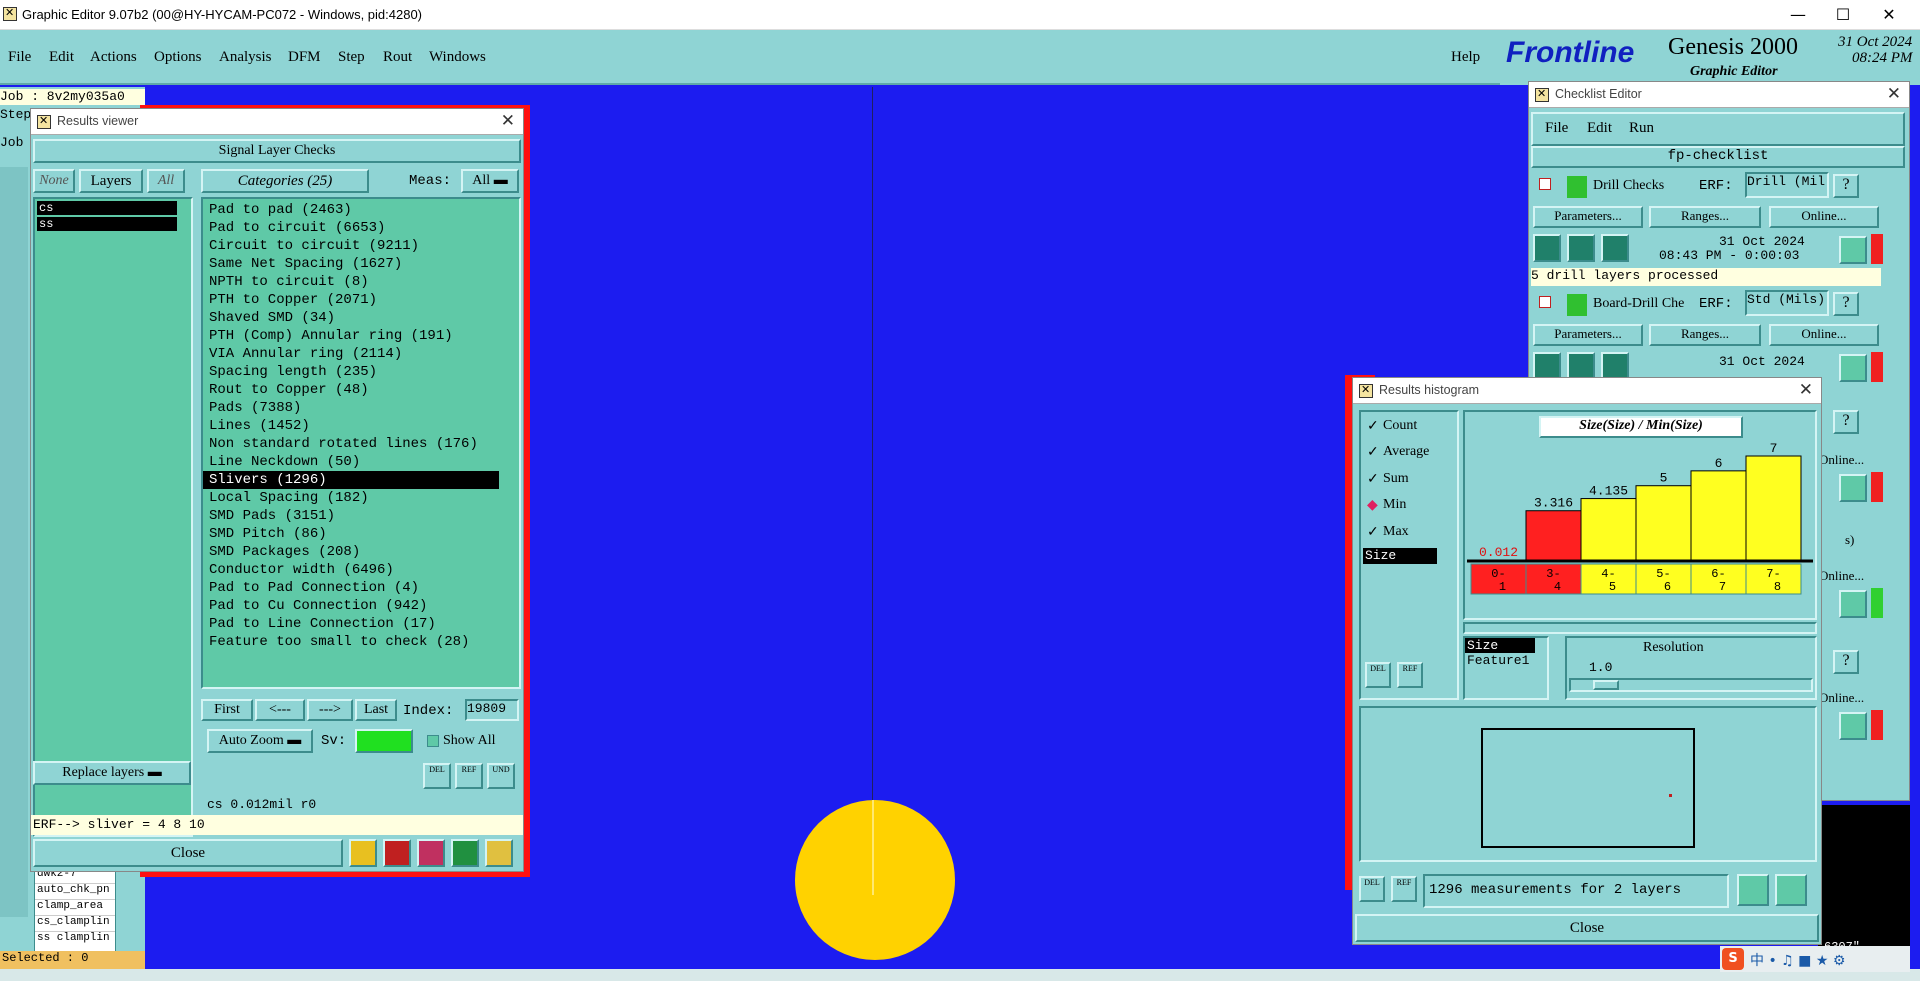 This screenshot has width=1920, height=981. Describe the element at coordinates (361, 318) in the screenshot. I see `category-item: Shaved SMD (34)` at that location.